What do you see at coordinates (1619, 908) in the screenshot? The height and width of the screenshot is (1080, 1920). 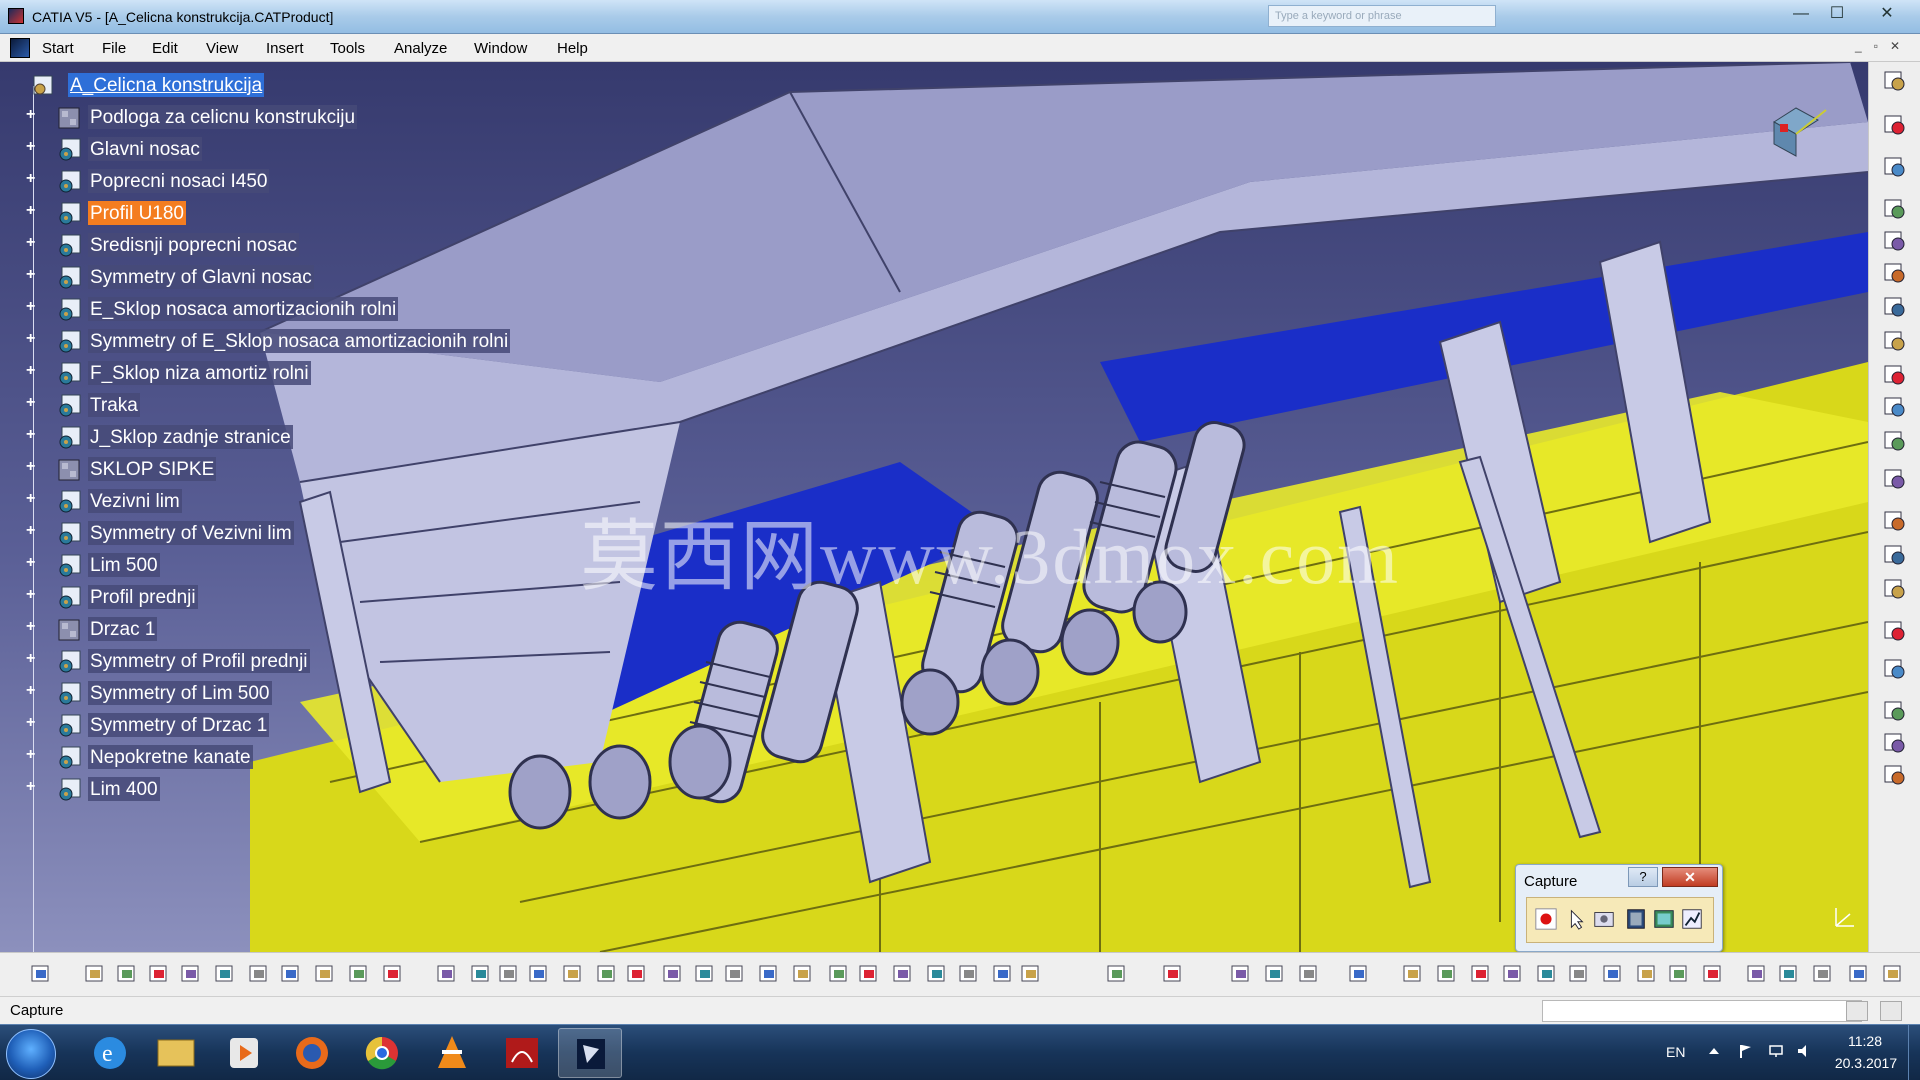 I see `capture-dialog: Capture ? ✕` at bounding box center [1619, 908].